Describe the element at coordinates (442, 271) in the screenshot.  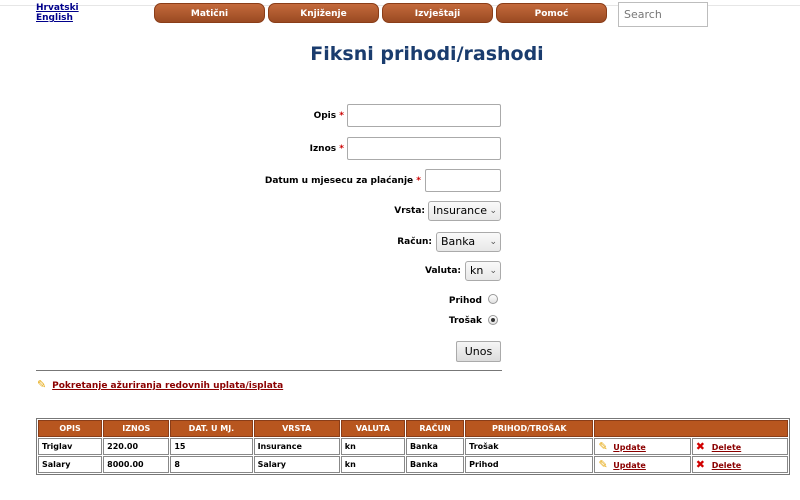
I see `valuta-label: Valuta:` at that location.